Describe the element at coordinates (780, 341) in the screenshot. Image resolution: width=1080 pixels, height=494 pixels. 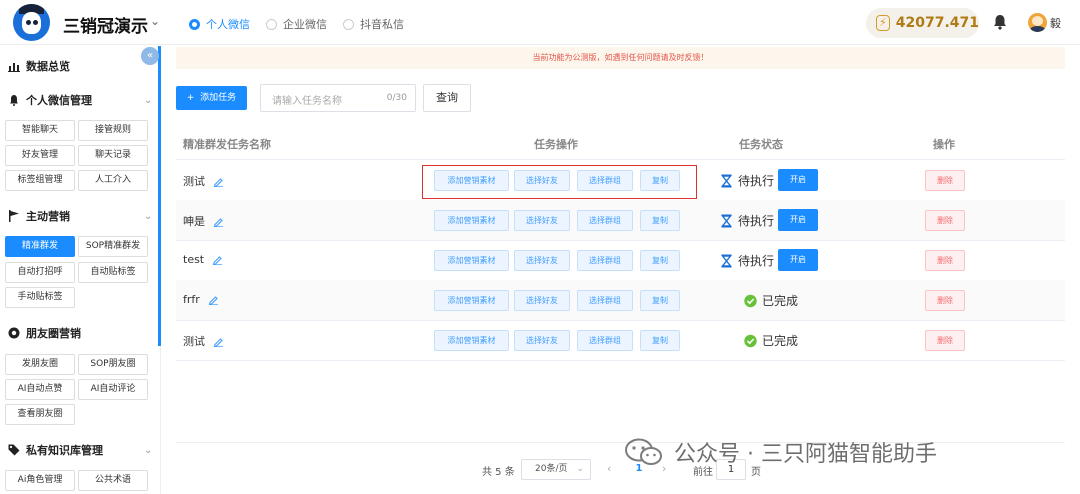
I see `status-text: 已完成` at that location.